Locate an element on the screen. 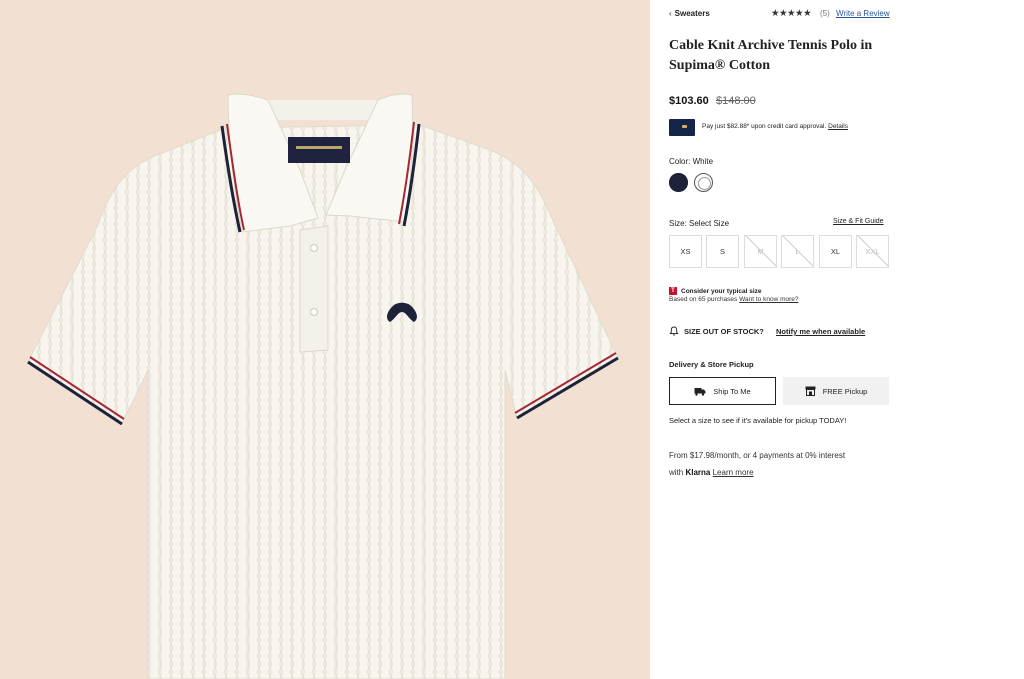 This screenshot has width=1024, height=679. free-pickup-label: FREE Pickup is located at coordinates (845, 391).